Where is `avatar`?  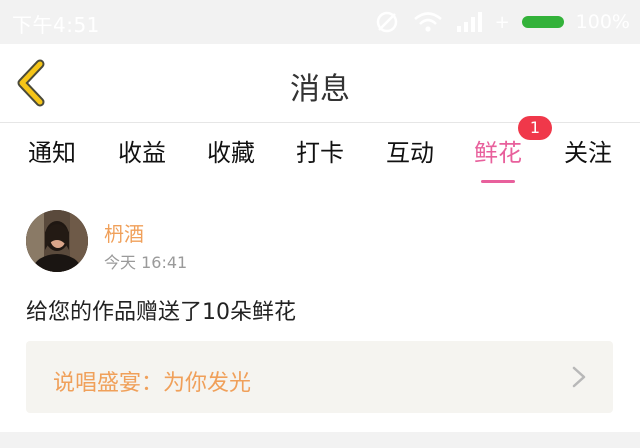
avatar is located at coordinates (57, 241).